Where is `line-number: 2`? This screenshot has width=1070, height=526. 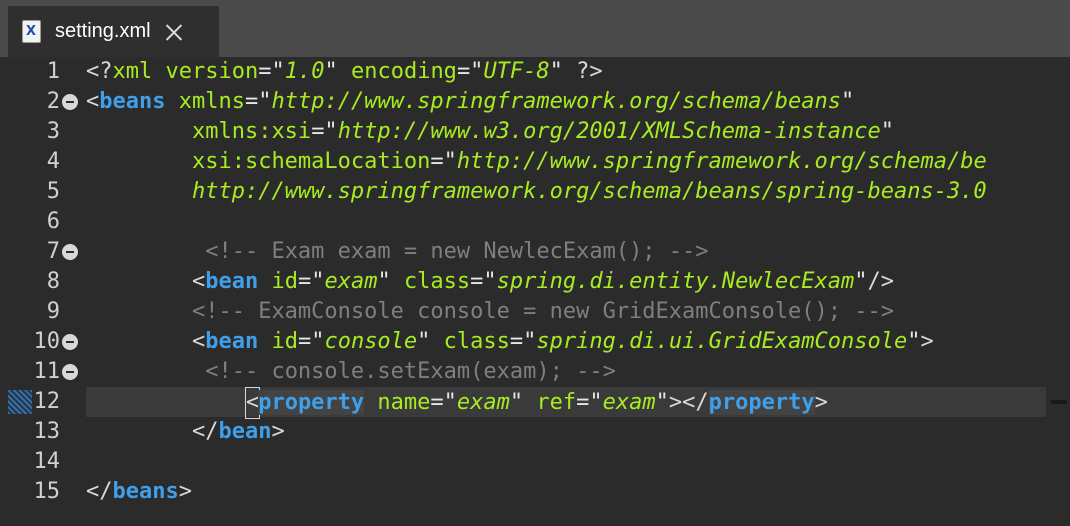
line-number: 2 is located at coordinates (53, 101).